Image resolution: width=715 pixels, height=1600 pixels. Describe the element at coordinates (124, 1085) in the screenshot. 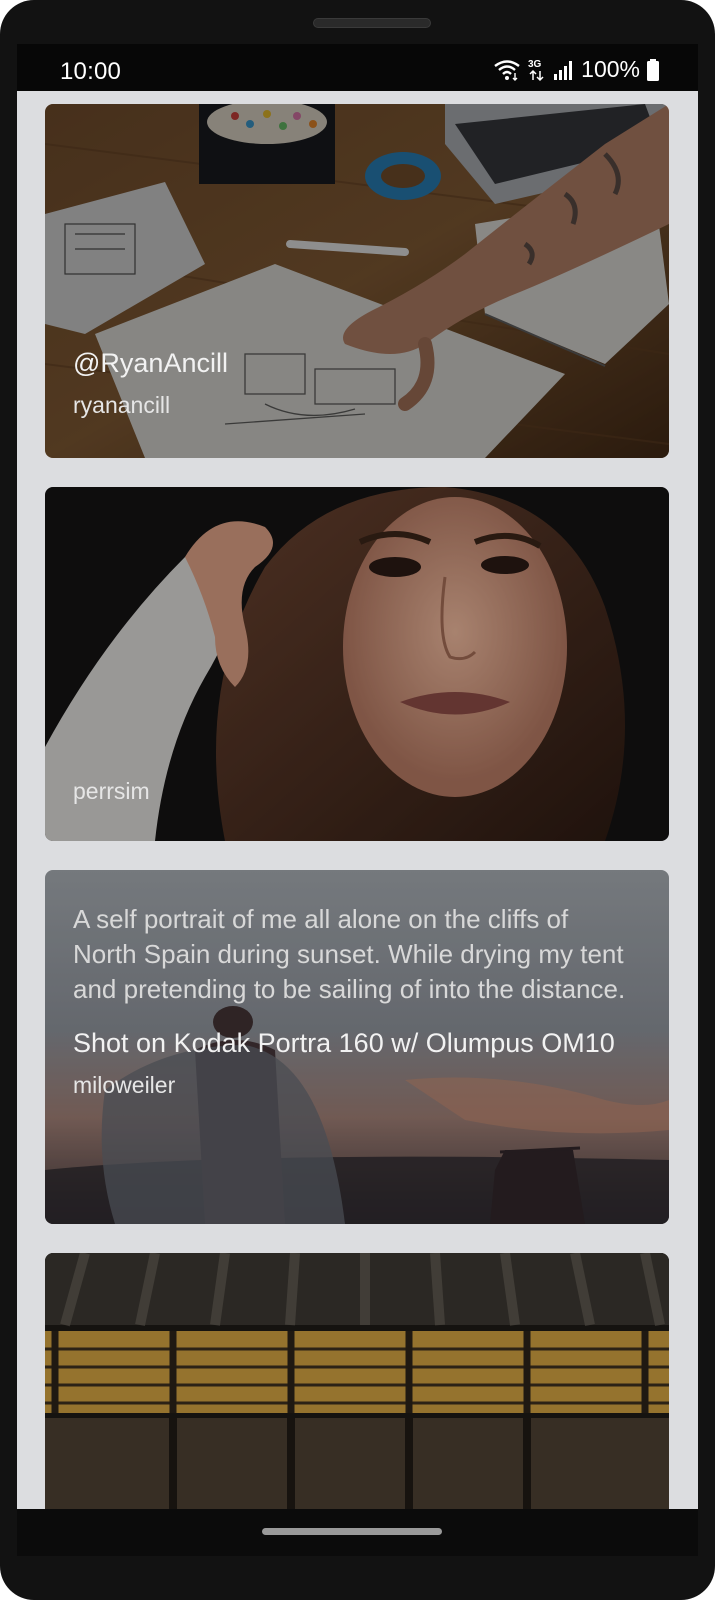

I see `card-author: miloweiler` at that location.